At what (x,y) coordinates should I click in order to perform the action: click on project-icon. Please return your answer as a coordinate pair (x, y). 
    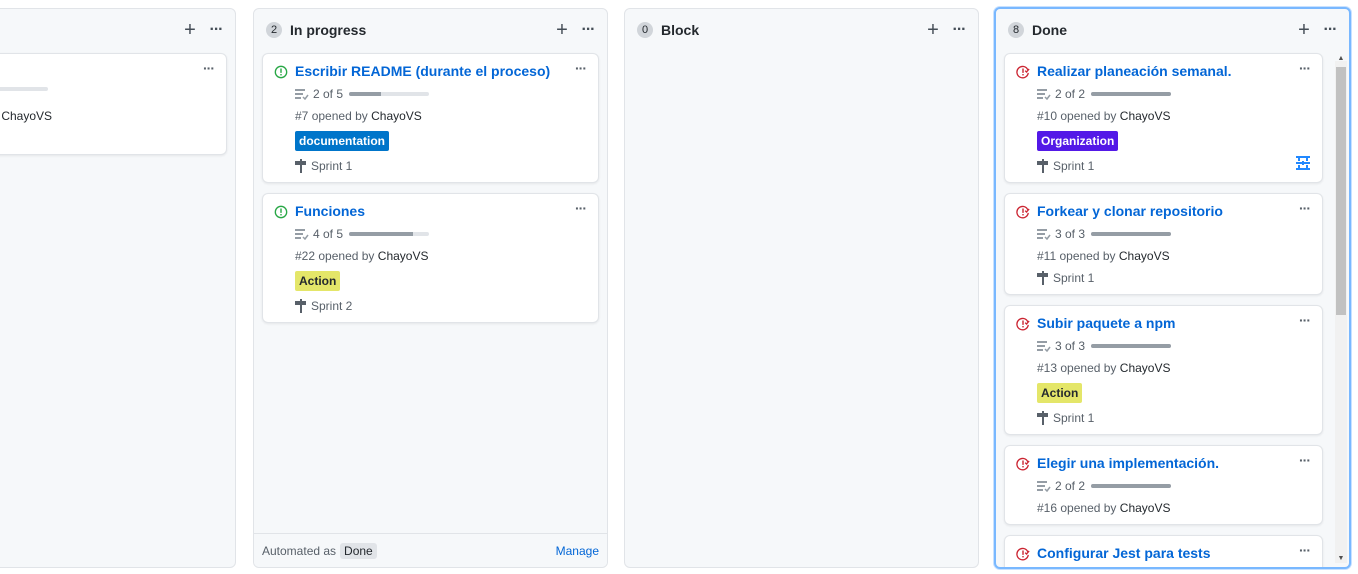
    Looking at the image, I should click on (1303, 163).